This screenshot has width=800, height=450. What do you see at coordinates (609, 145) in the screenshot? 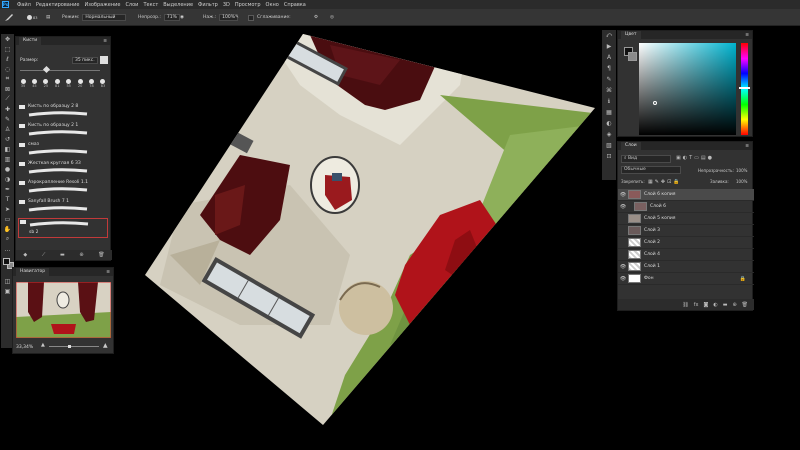
I see `channels-icon: ▧` at bounding box center [609, 145].